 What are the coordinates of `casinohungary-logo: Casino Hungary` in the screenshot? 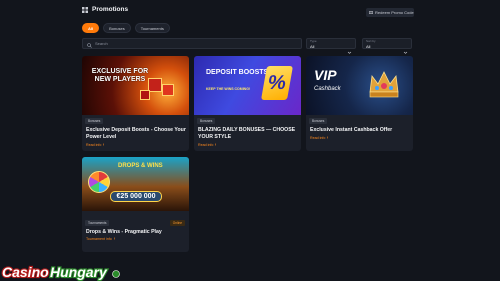 It's located at (62, 271).